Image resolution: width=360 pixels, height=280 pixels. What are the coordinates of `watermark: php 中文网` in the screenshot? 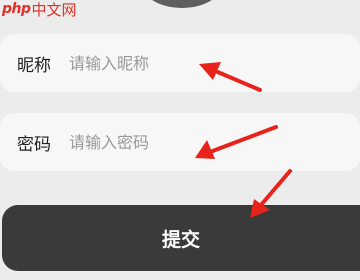 It's located at (39, 9).